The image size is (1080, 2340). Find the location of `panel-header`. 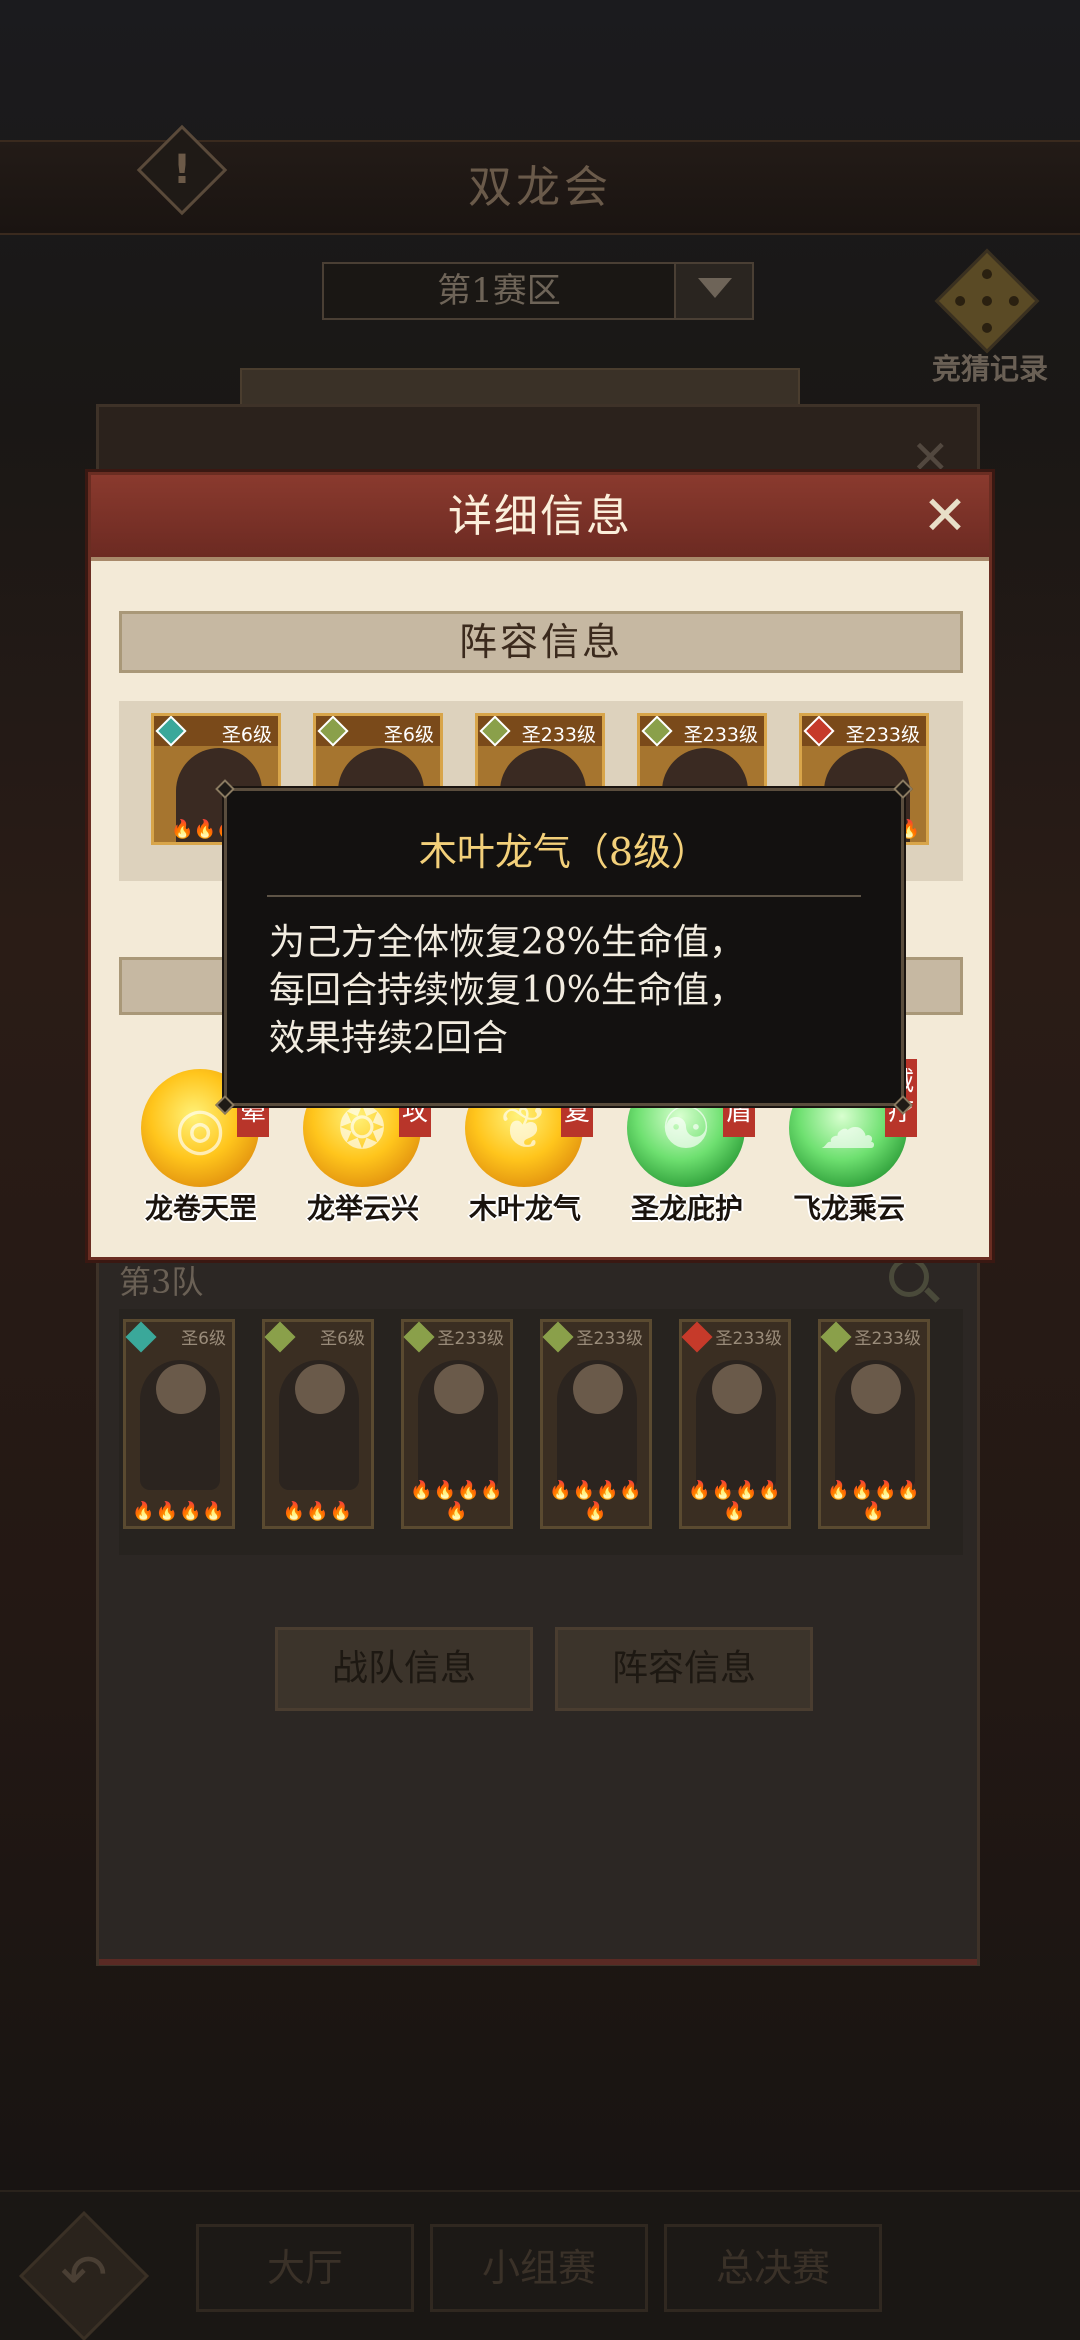

panel-header is located at coordinates (538, 441).